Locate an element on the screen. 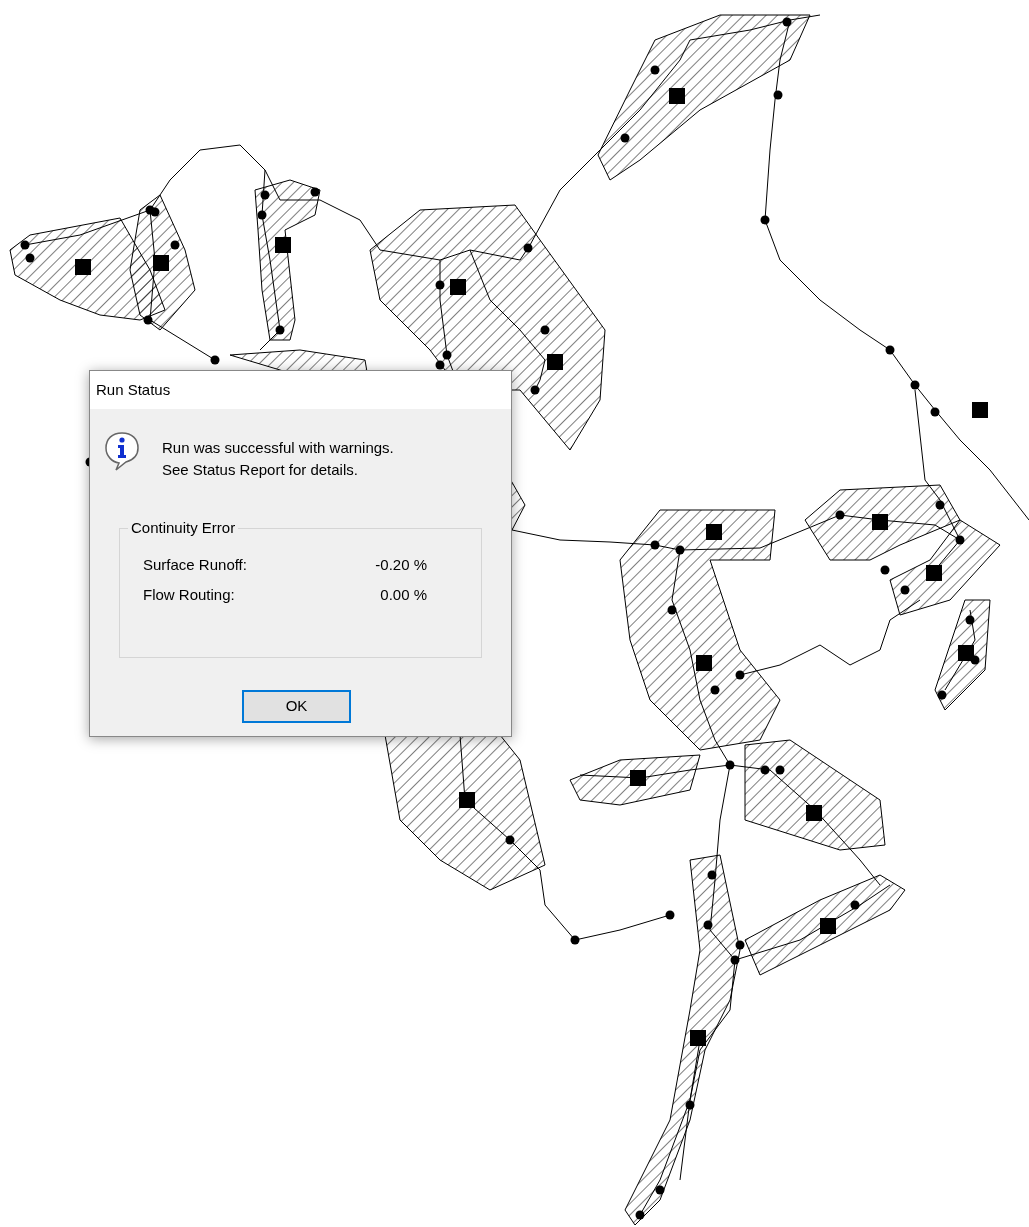 This screenshot has height=1227, width=1029. info-icon is located at coordinates (122, 451).